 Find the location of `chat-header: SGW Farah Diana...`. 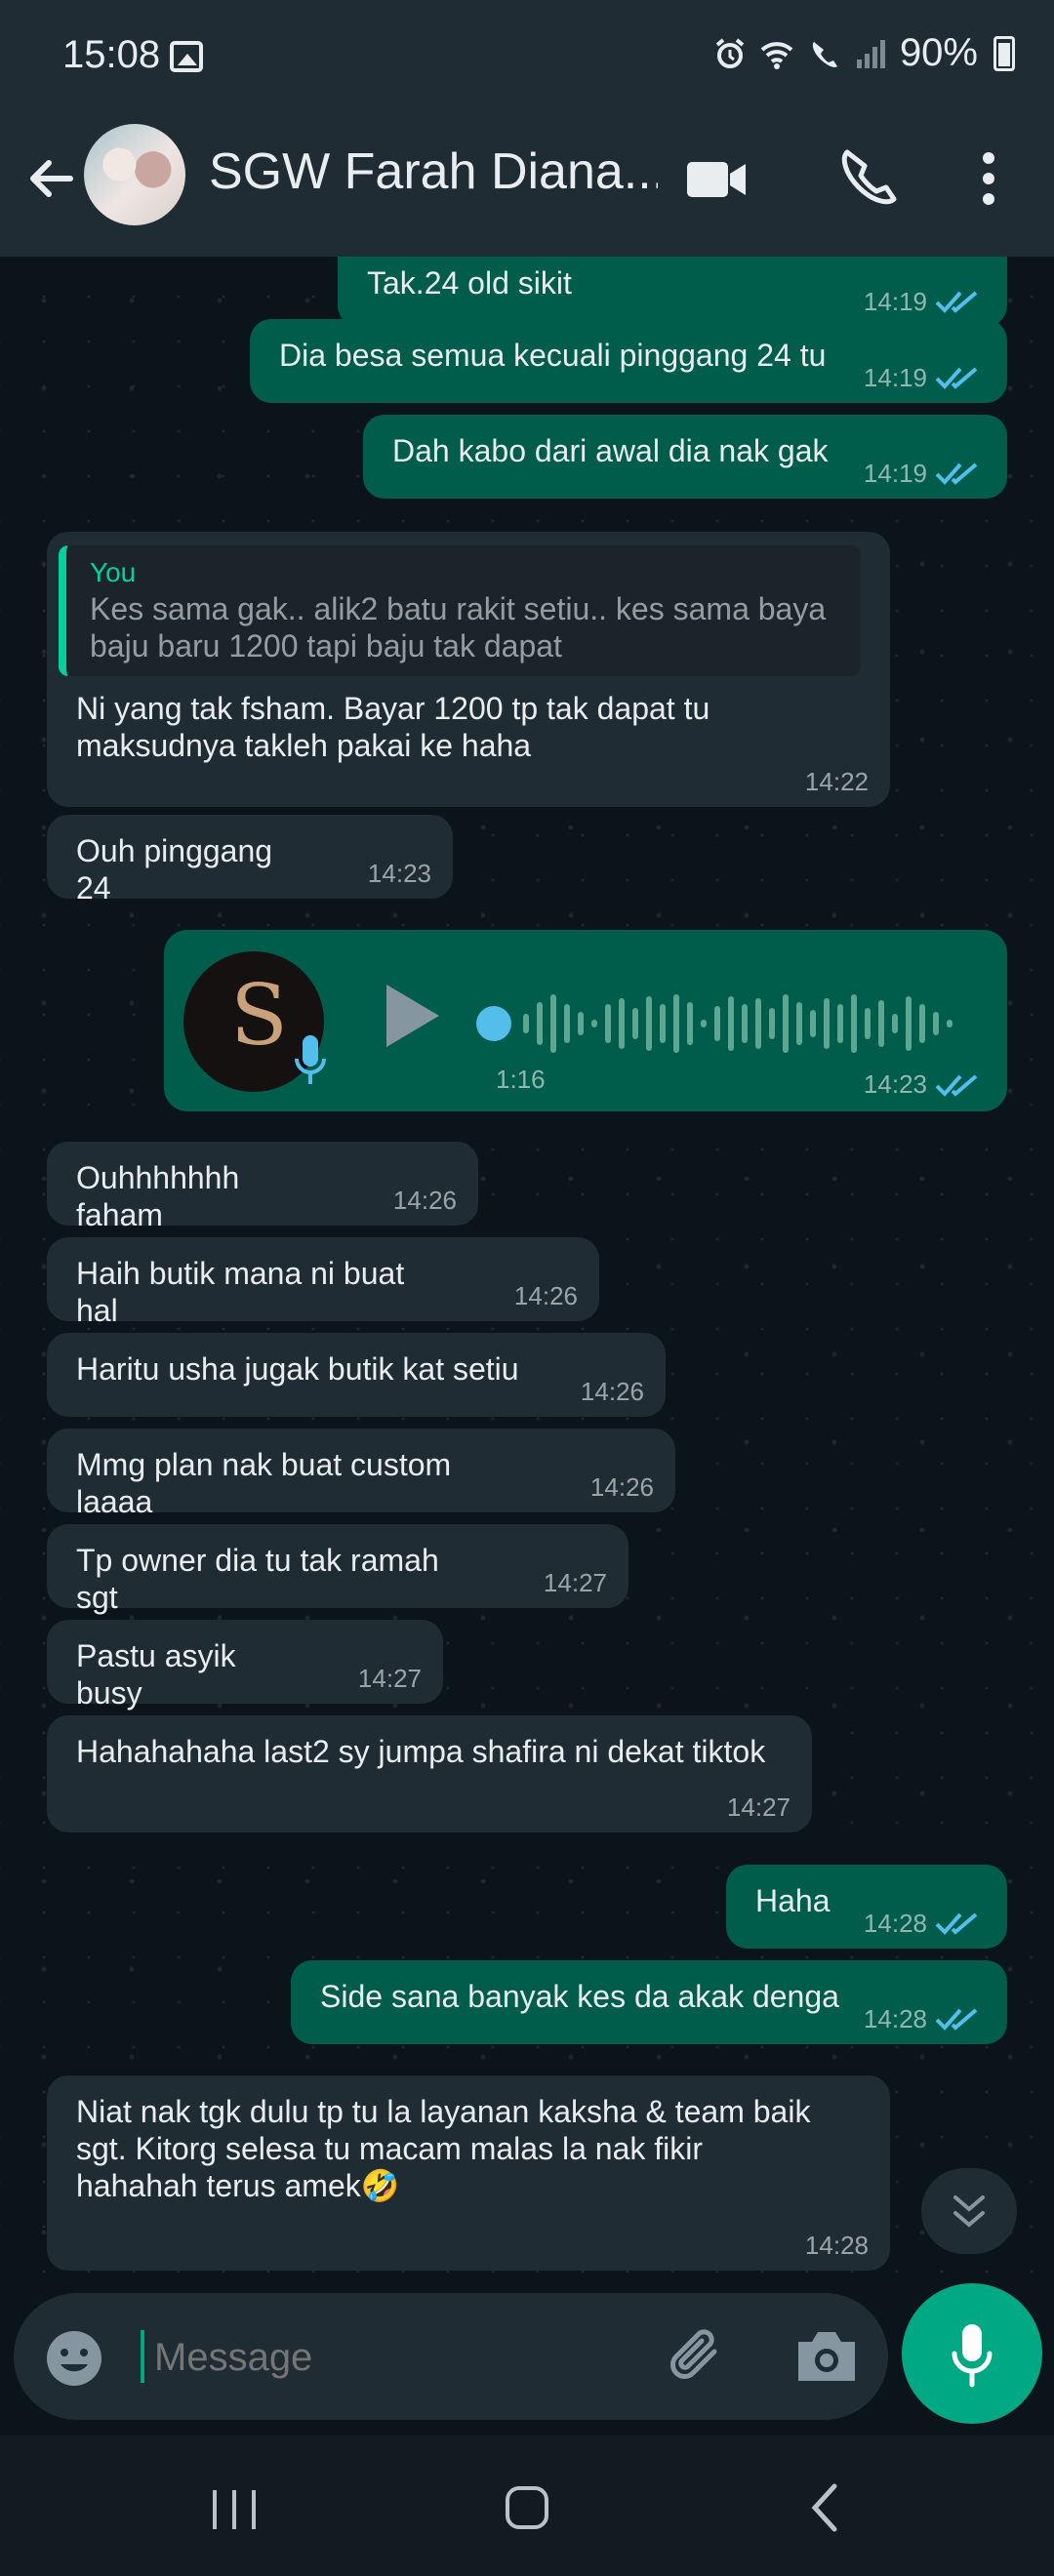

chat-header: SGW Farah Diana... is located at coordinates (527, 186).